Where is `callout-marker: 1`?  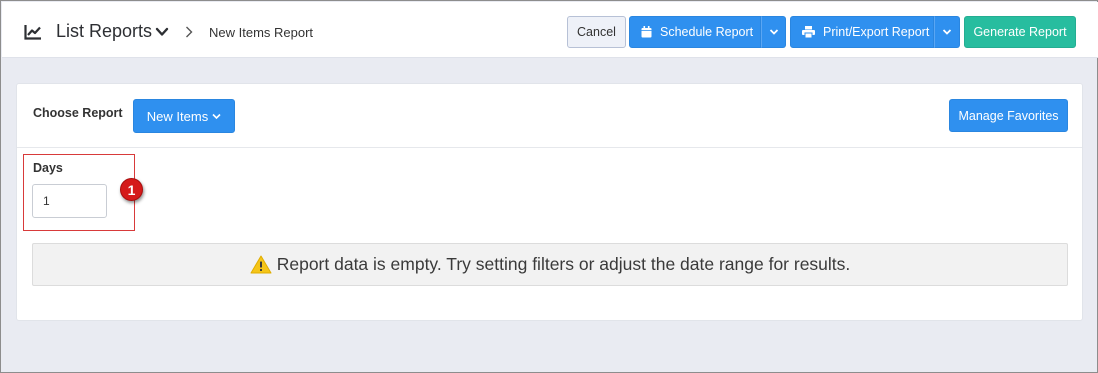 callout-marker: 1 is located at coordinates (131, 189).